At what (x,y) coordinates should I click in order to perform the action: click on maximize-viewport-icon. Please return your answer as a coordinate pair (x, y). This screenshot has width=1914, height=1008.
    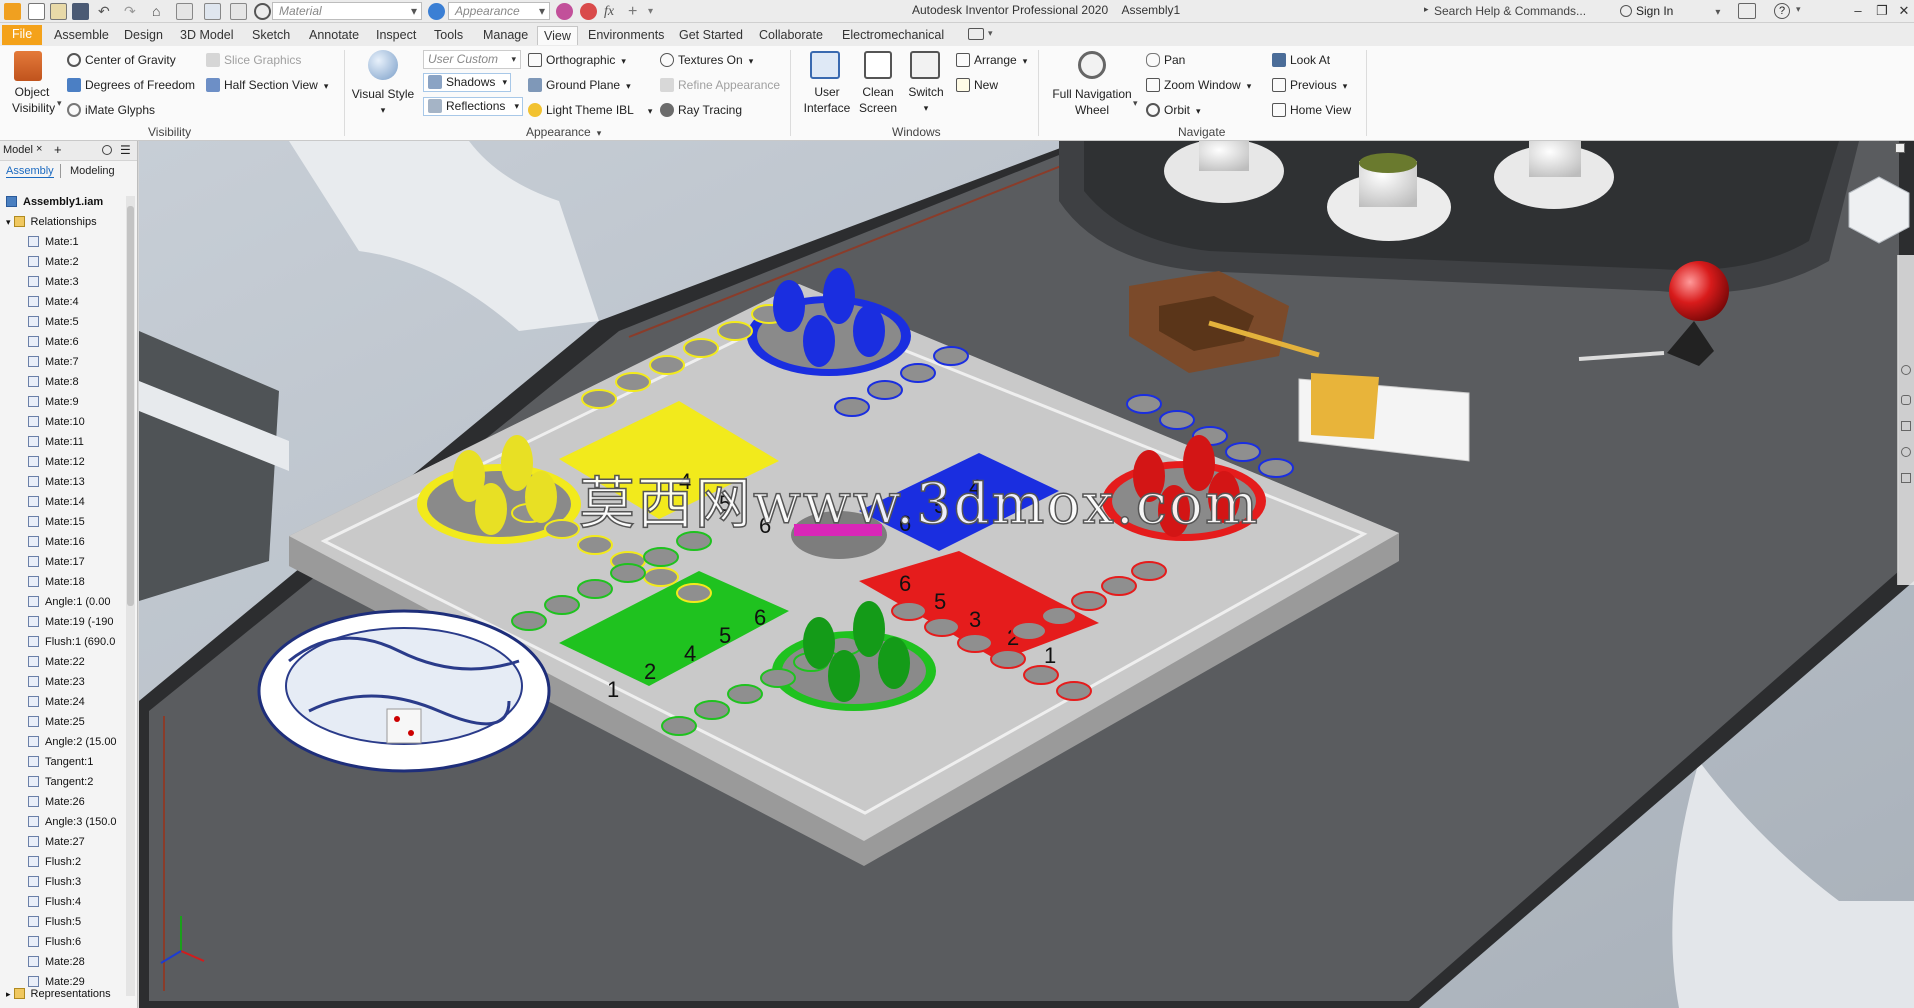
    Looking at the image, I should click on (1900, 148).